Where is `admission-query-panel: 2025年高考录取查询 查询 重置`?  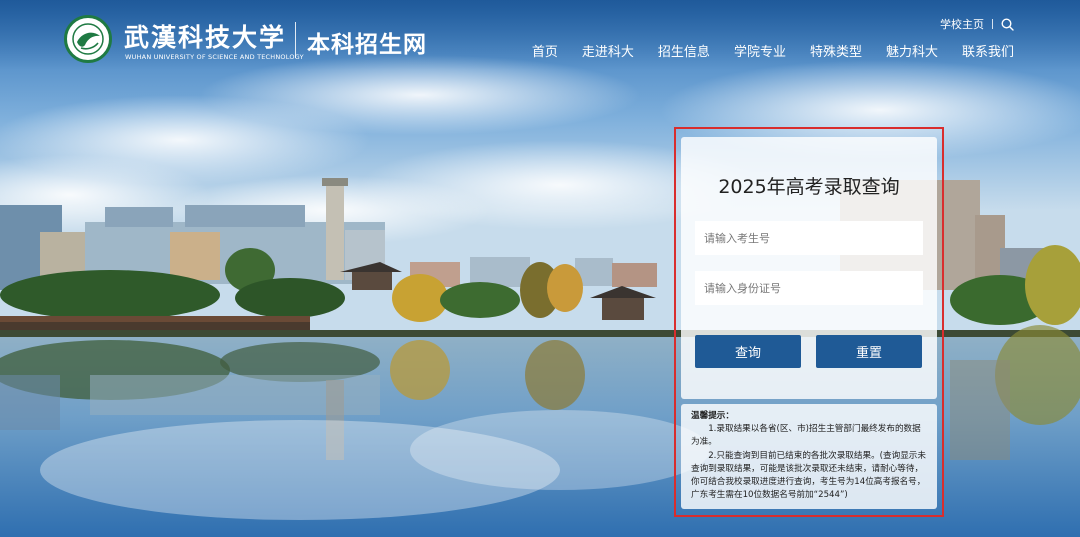
admission-query-panel: 2025年高考录取查询 查询 重置 is located at coordinates (809, 268).